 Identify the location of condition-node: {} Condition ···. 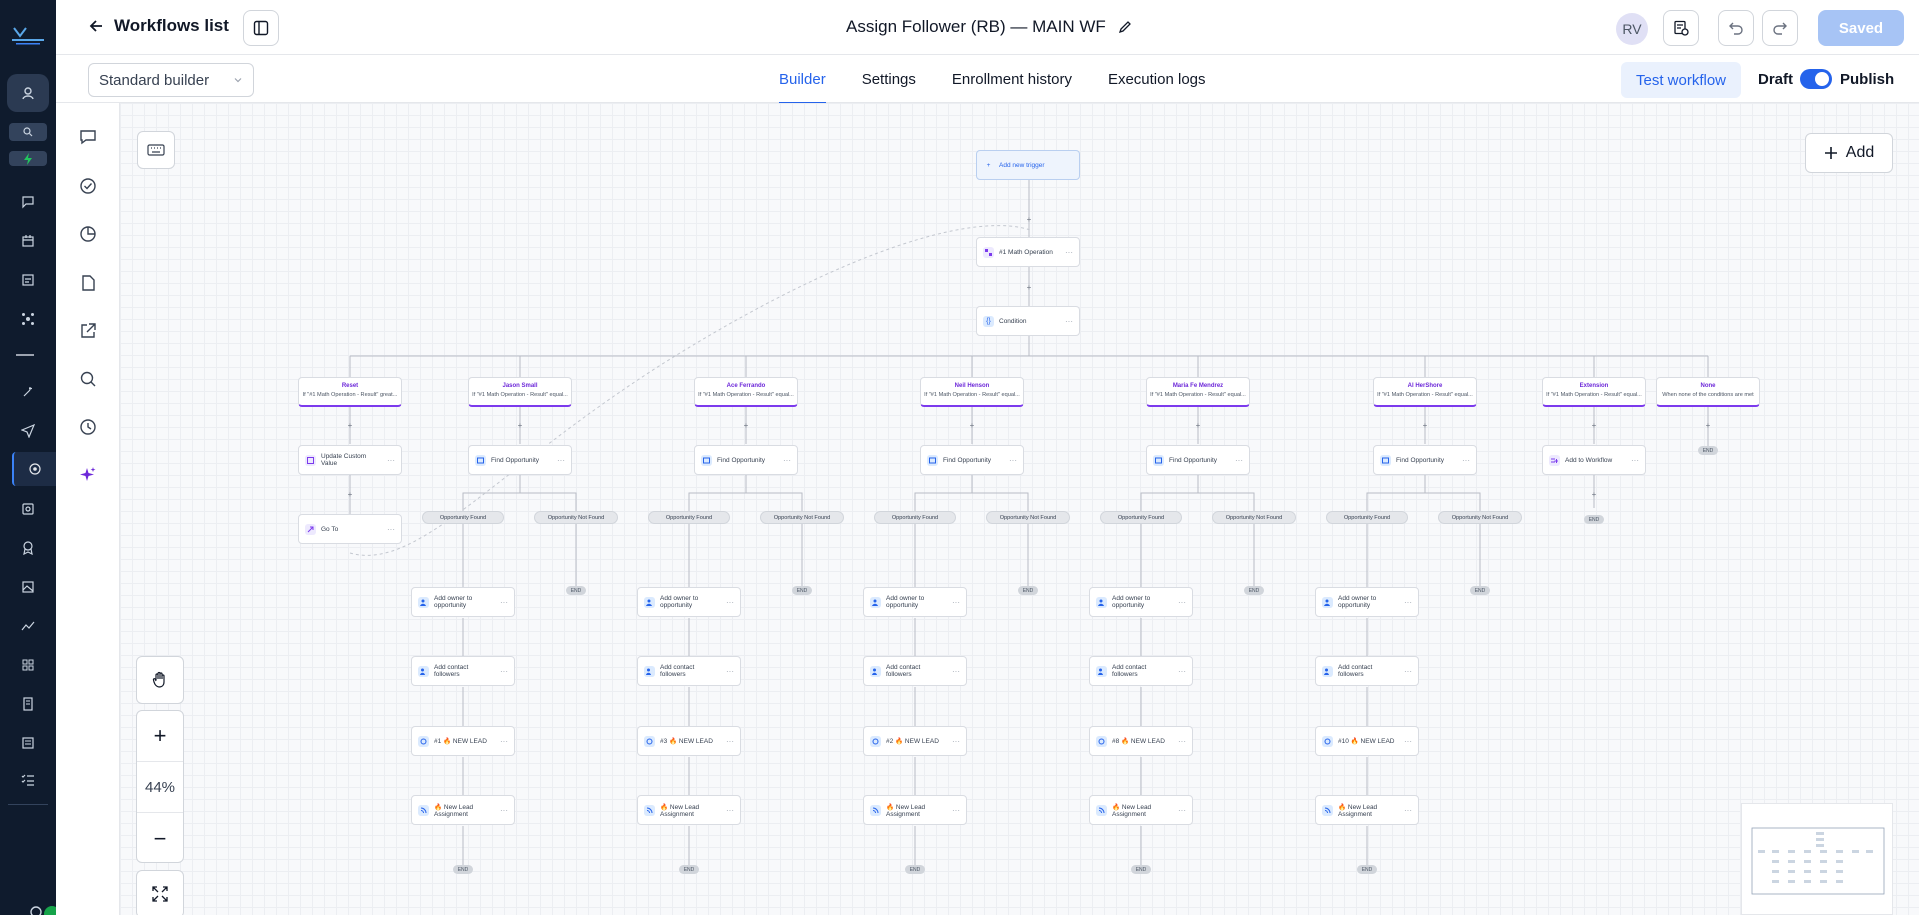
(1028, 321).